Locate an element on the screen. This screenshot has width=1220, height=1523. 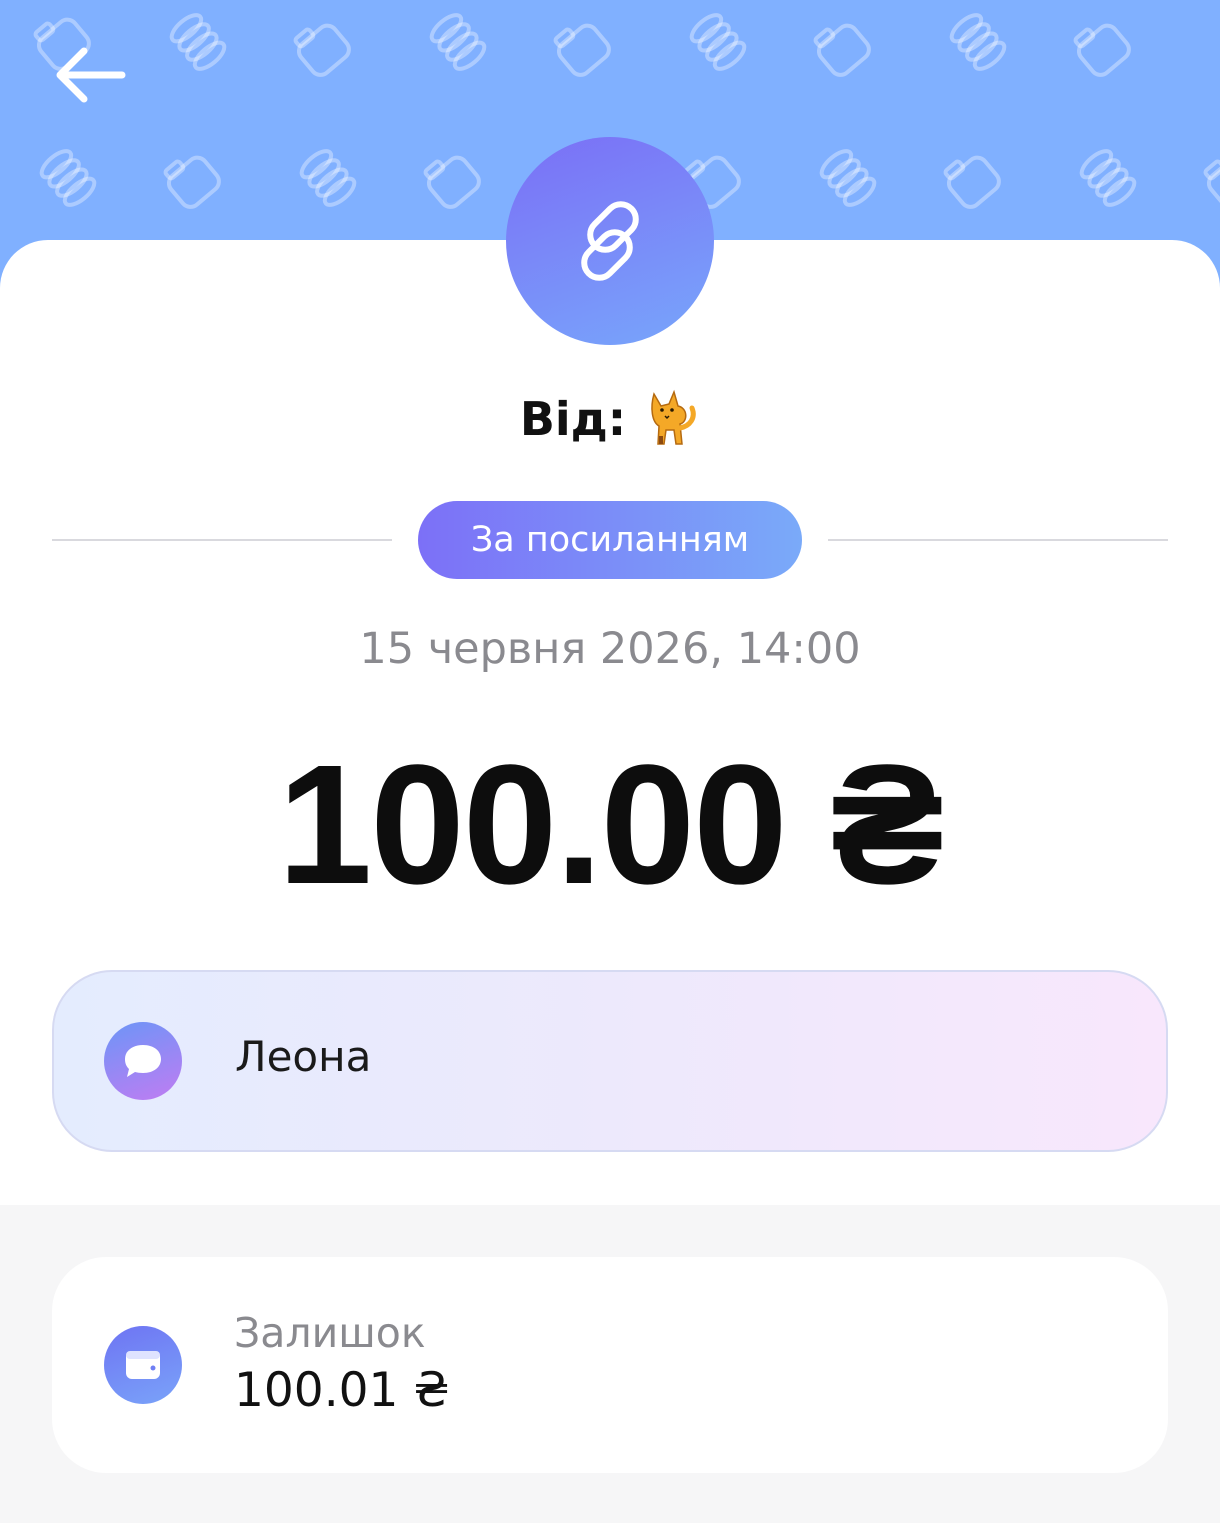
balance-label: Залишок is located at coordinates (330, 1333).